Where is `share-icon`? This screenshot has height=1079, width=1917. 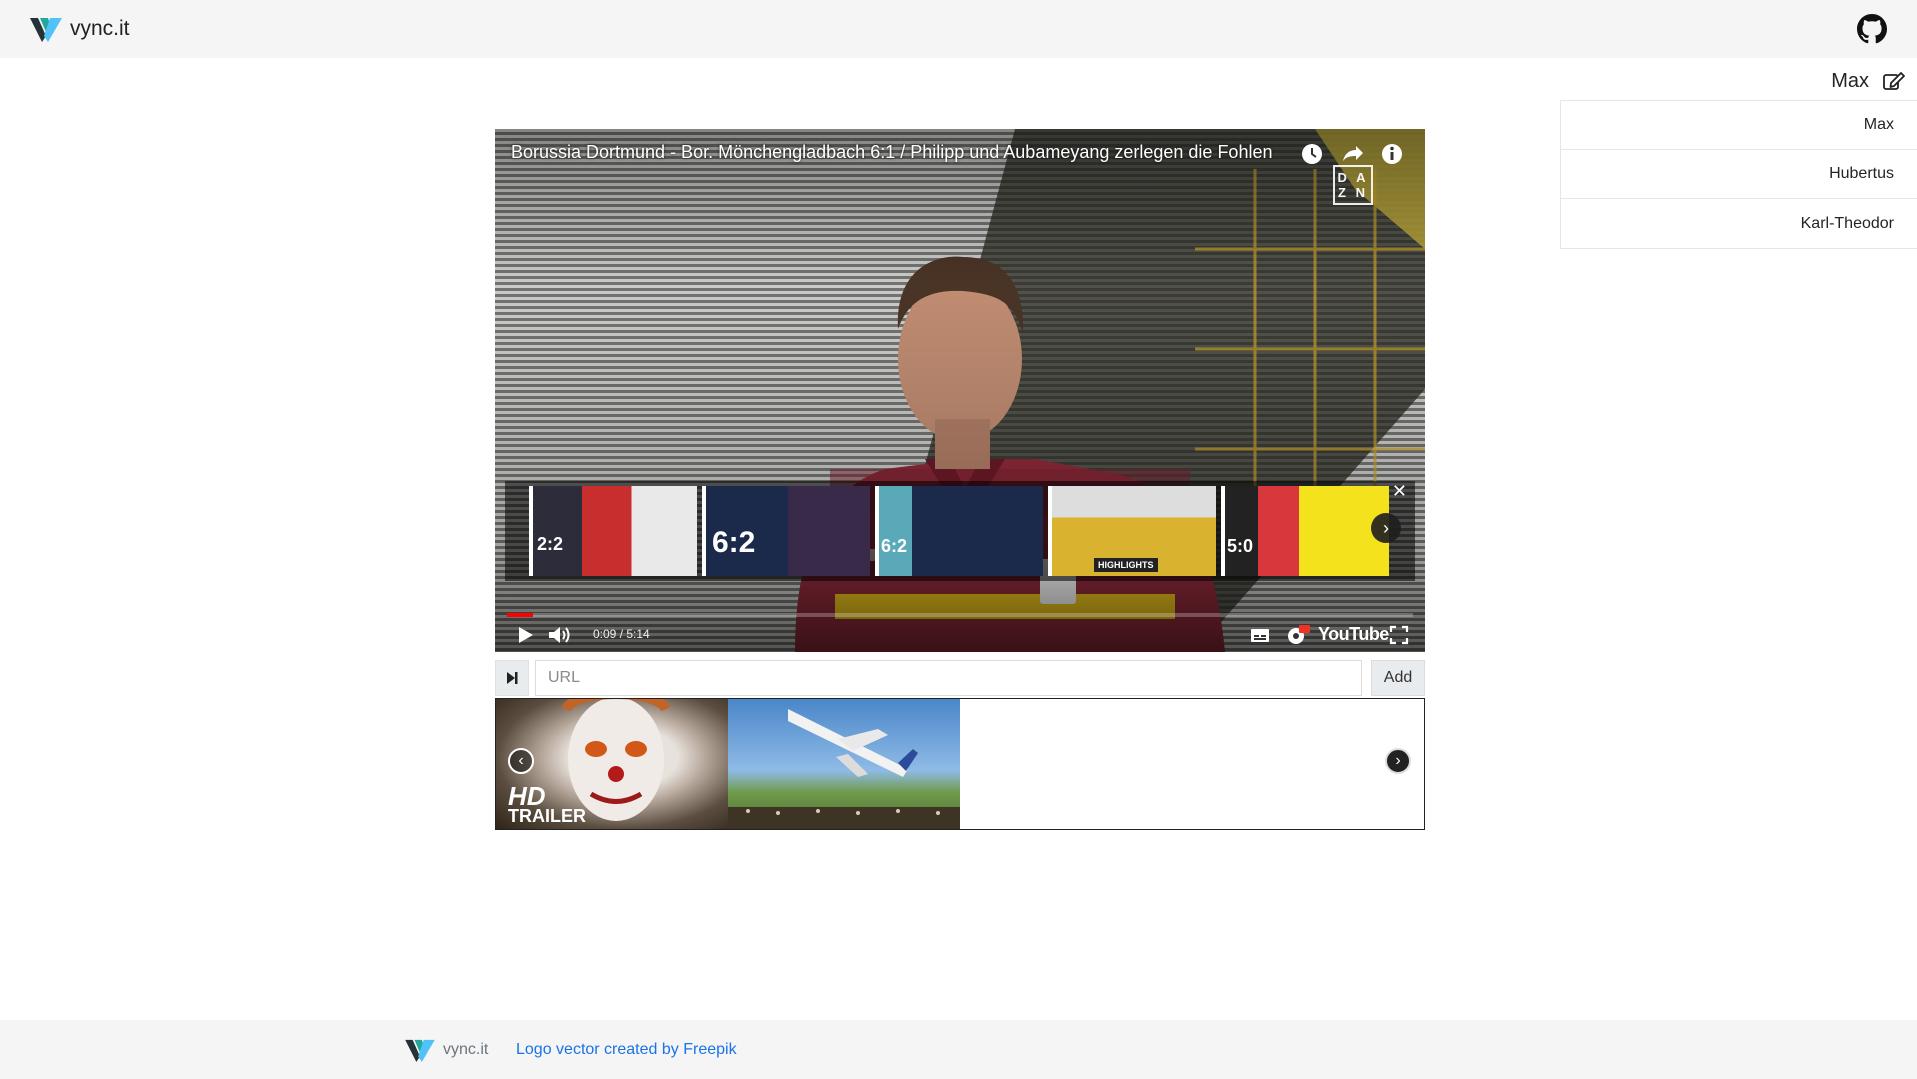 share-icon is located at coordinates (1352, 154).